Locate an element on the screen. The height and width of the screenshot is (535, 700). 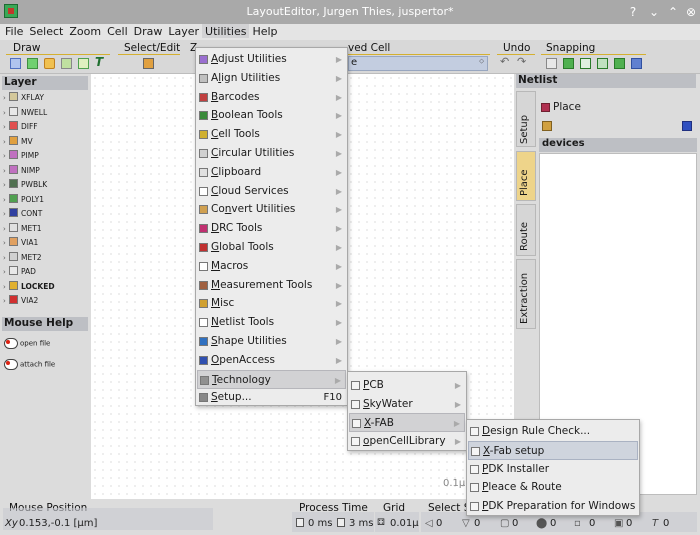
layer-row-pimp: › PIMP is located at coordinates (21, 157).